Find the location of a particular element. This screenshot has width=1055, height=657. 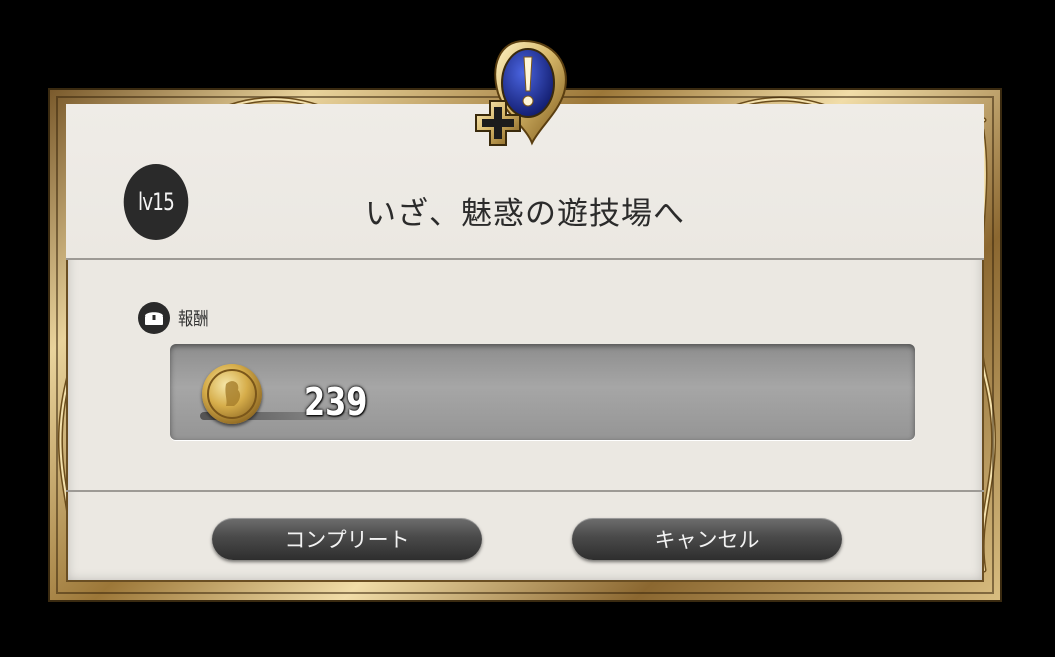

treasure-chest-icon is located at coordinates (154, 318).